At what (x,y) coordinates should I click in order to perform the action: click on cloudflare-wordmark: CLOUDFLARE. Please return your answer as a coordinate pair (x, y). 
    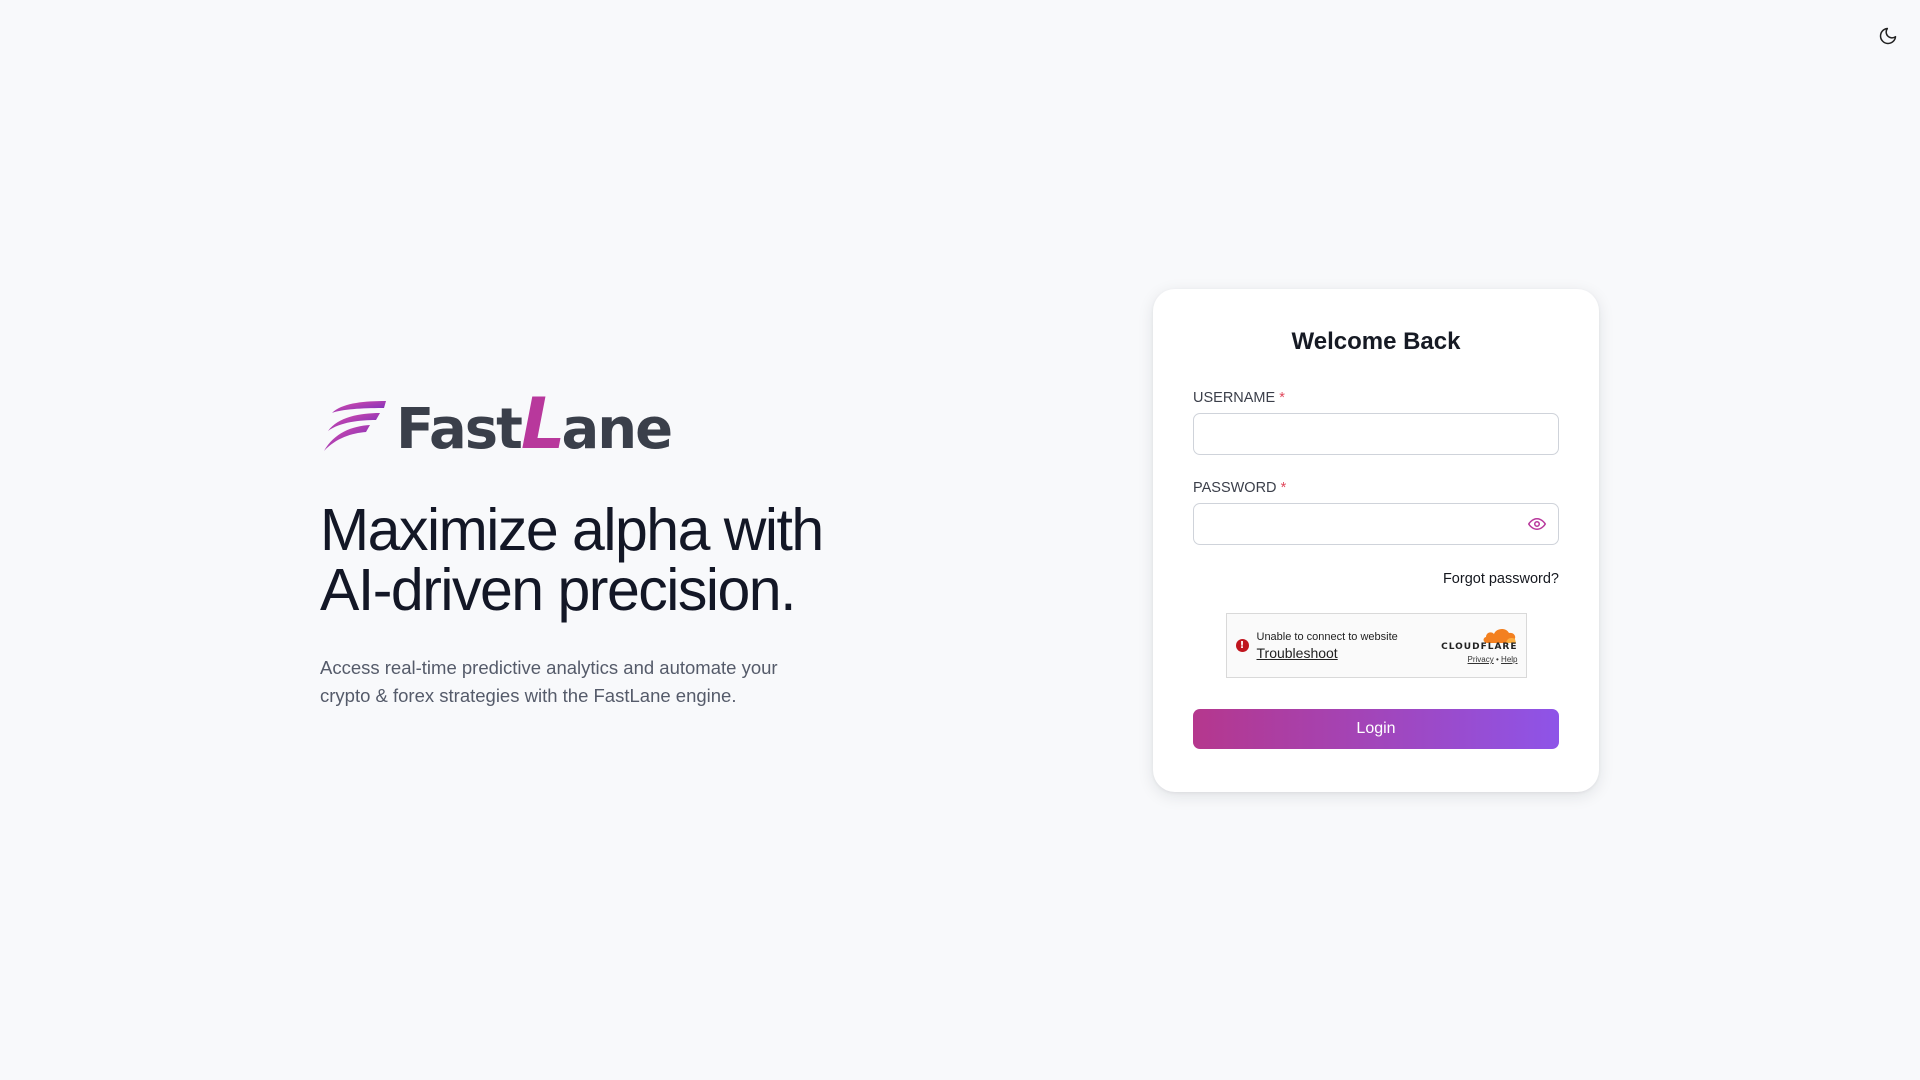
    Looking at the image, I should click on (1479, 647).